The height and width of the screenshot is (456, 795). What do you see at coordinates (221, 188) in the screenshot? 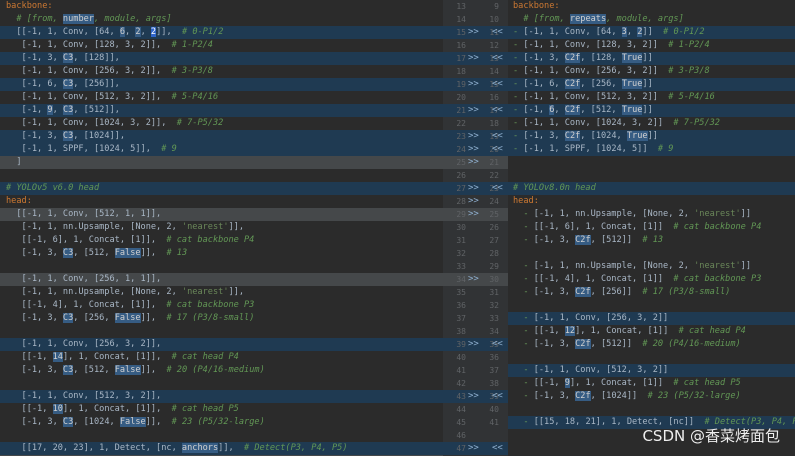
I see `left_lines-code-line: # YOLOv5 v6.0 head` at bounding box center [221, 188].